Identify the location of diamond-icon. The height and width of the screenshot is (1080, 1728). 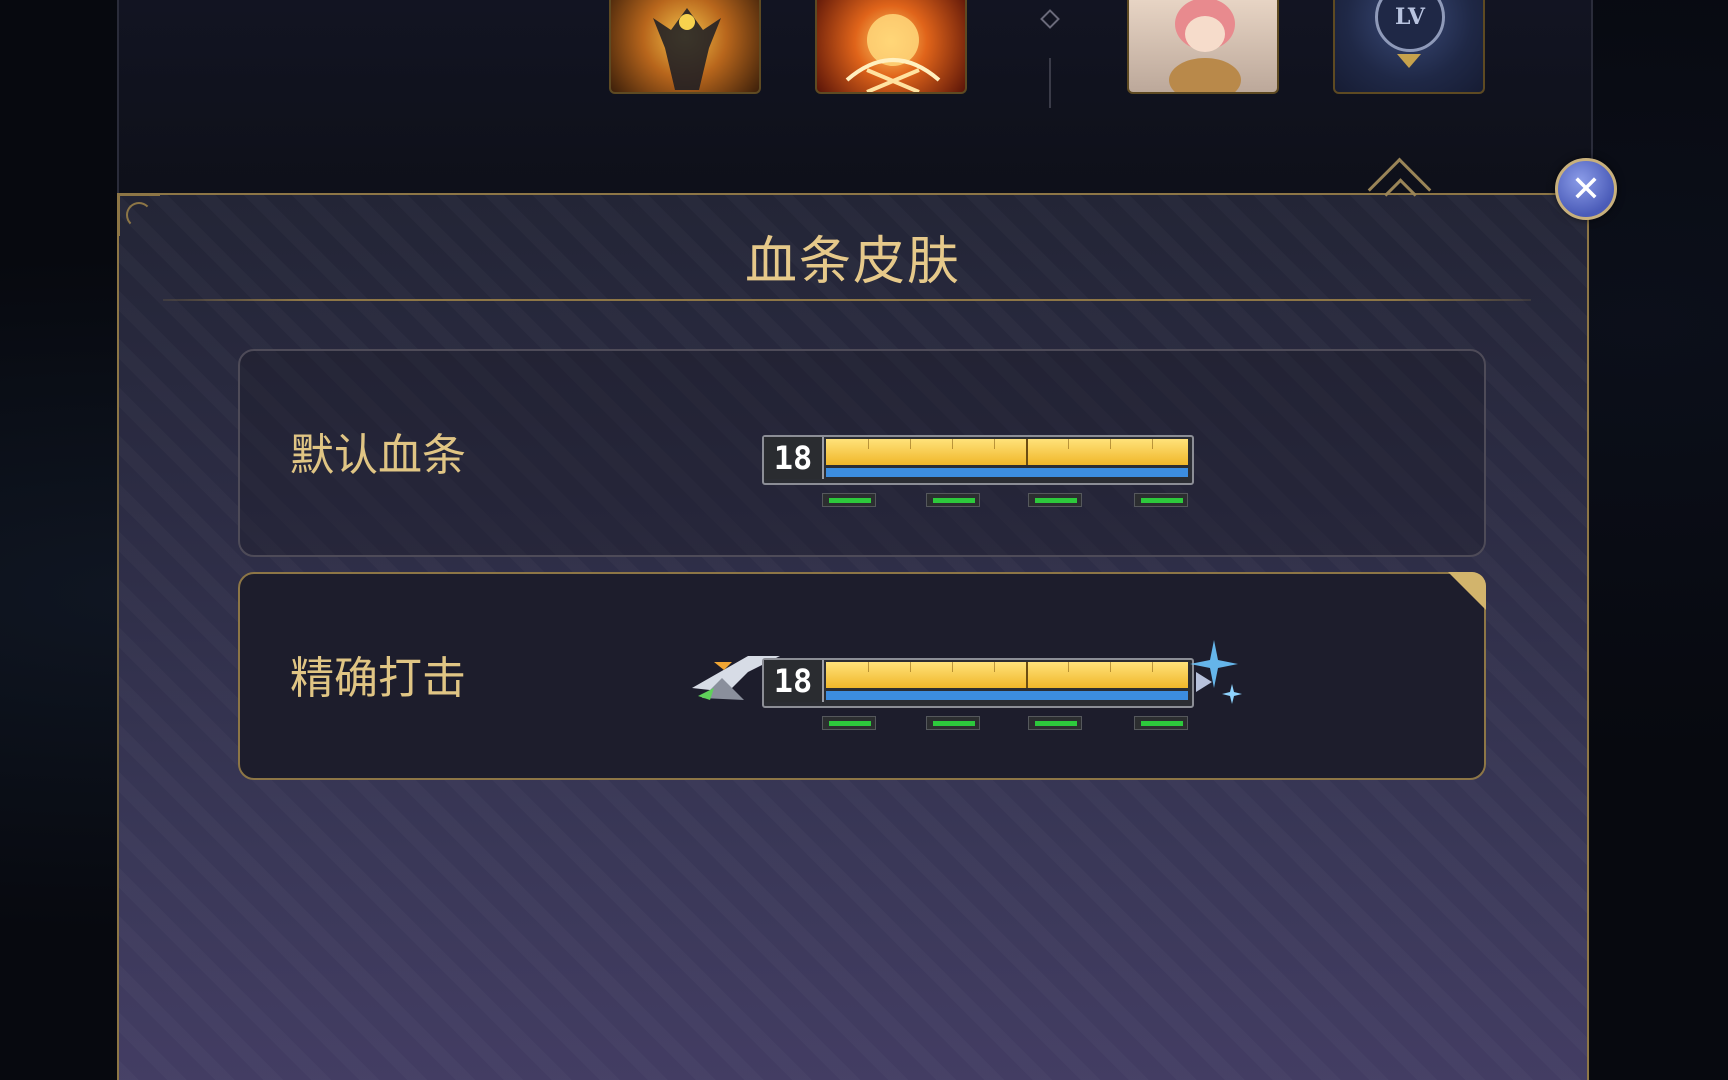
(1050, 19).